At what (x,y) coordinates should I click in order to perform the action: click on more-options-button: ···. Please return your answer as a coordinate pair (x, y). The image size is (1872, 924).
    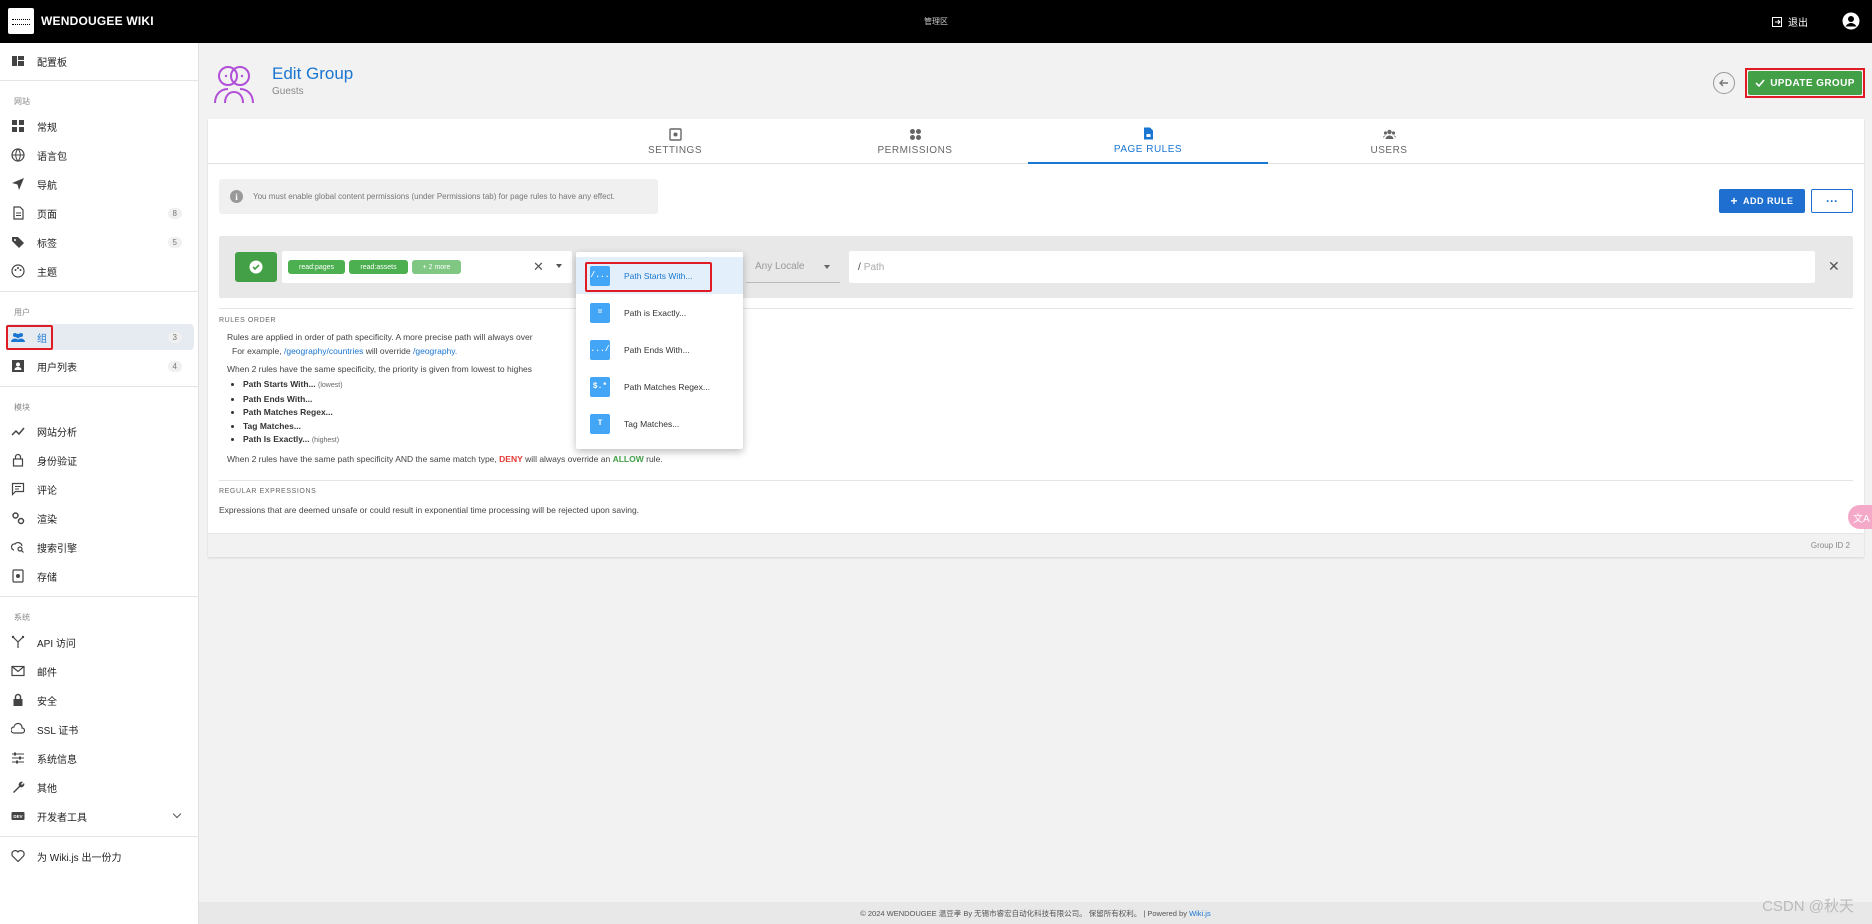
    Looking at the image, I should click on (1832, 201).